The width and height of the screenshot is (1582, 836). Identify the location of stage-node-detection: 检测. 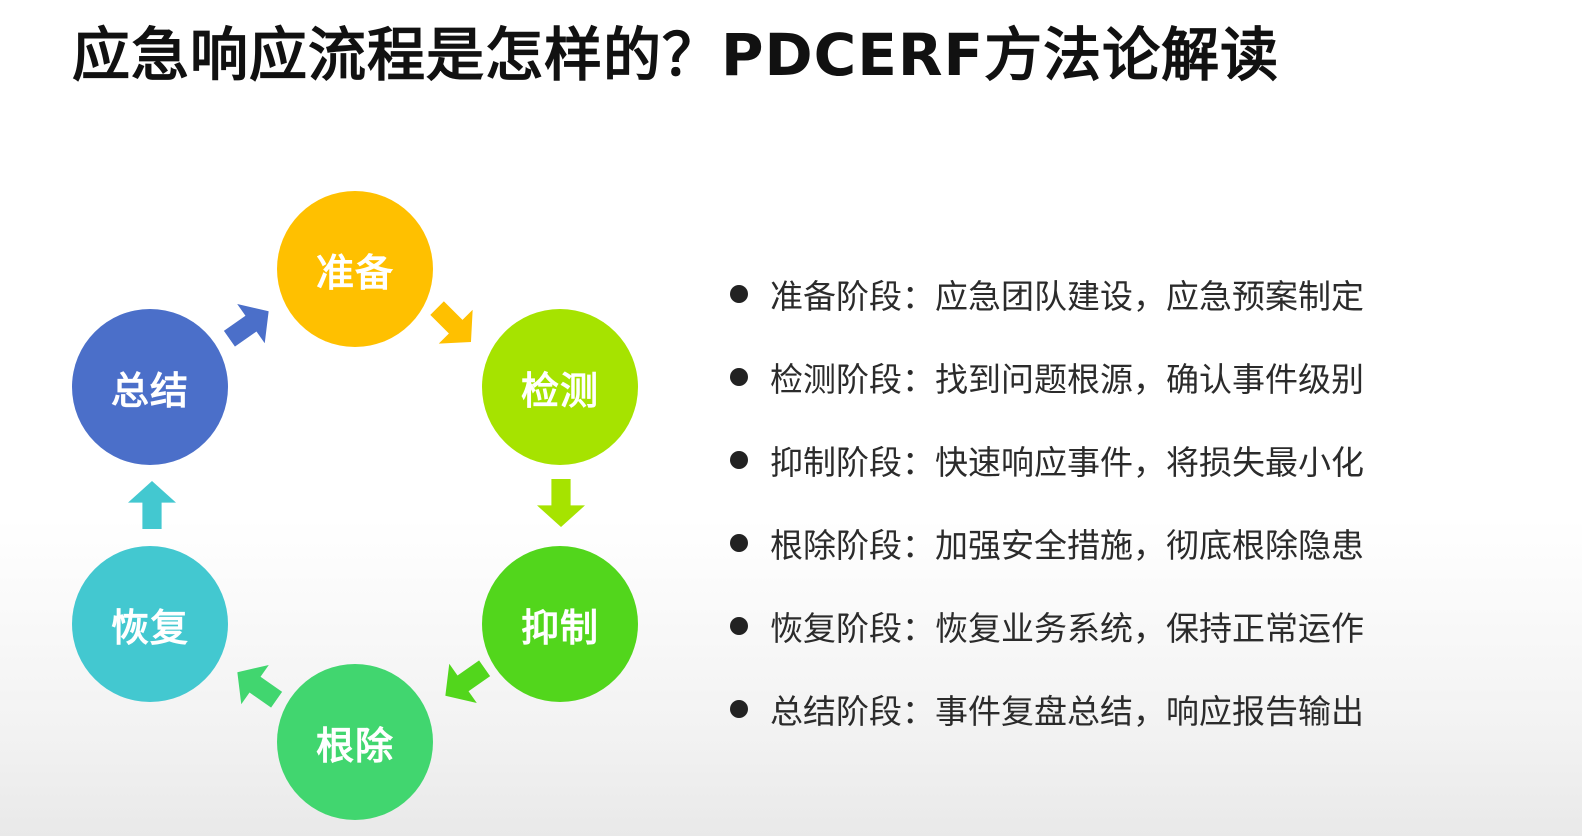
(560, 387).